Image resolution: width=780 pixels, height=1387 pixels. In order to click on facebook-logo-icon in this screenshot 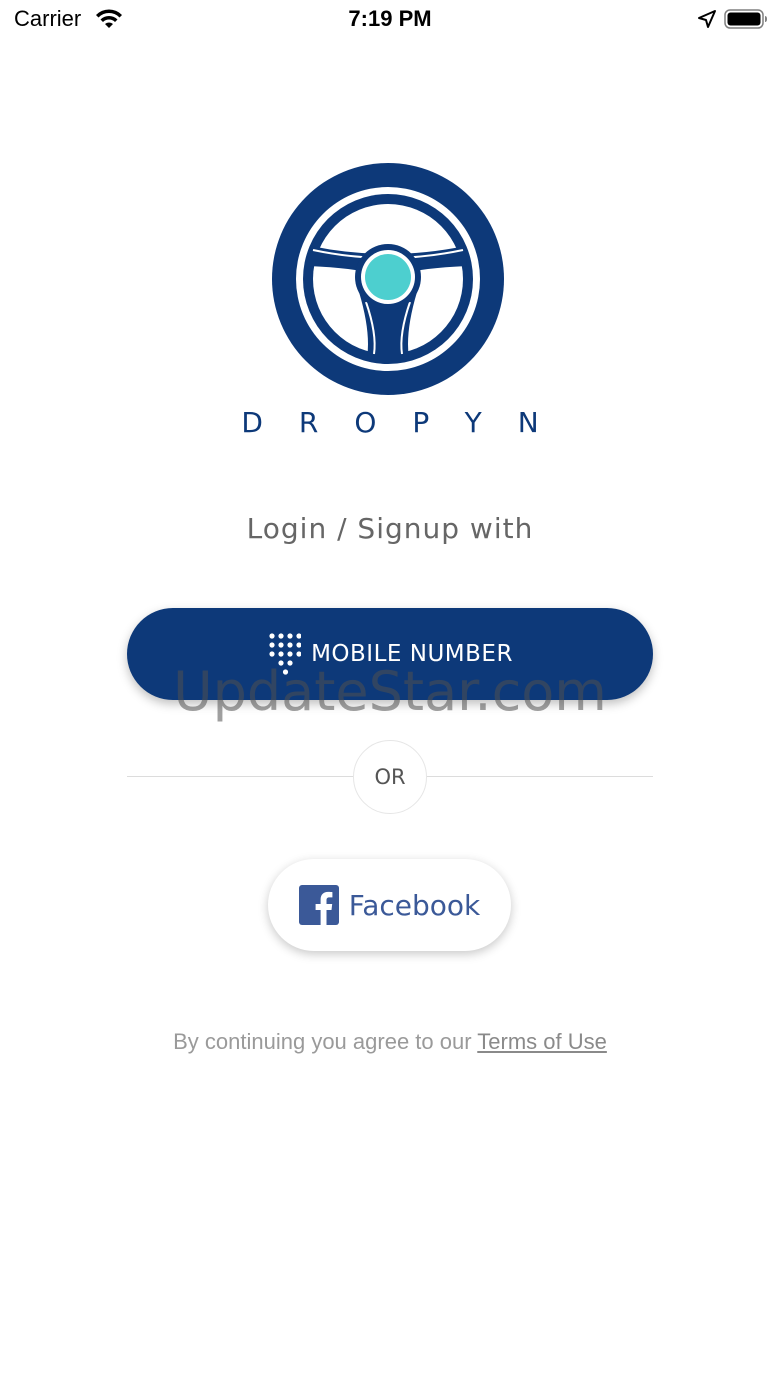, I will do `click(318, 905)`.